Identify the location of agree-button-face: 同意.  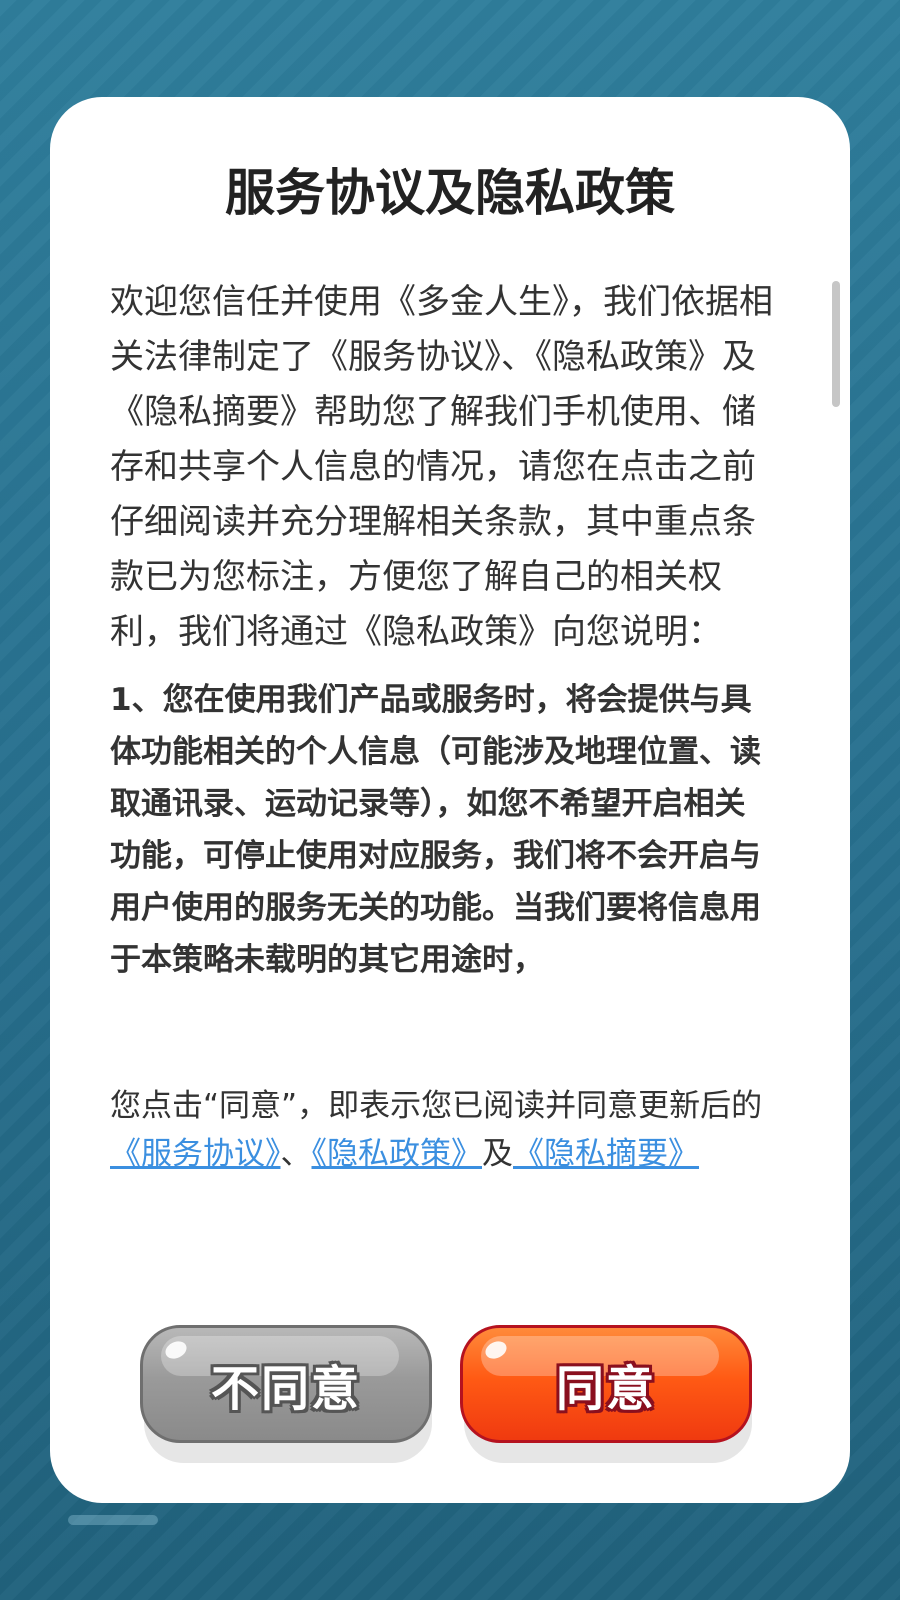
(606, 1384).